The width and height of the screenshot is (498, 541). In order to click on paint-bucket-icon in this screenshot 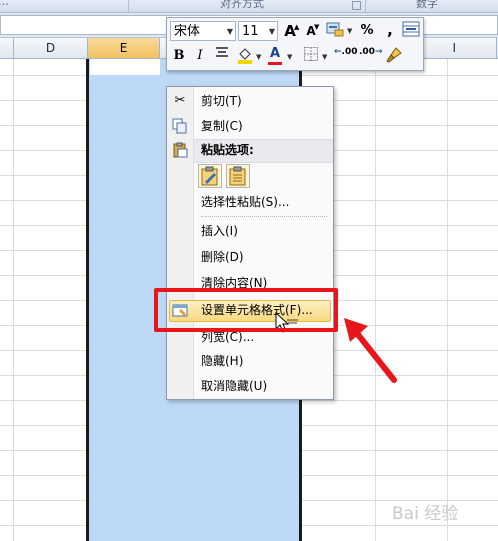, I will do `click(245, 56)`.